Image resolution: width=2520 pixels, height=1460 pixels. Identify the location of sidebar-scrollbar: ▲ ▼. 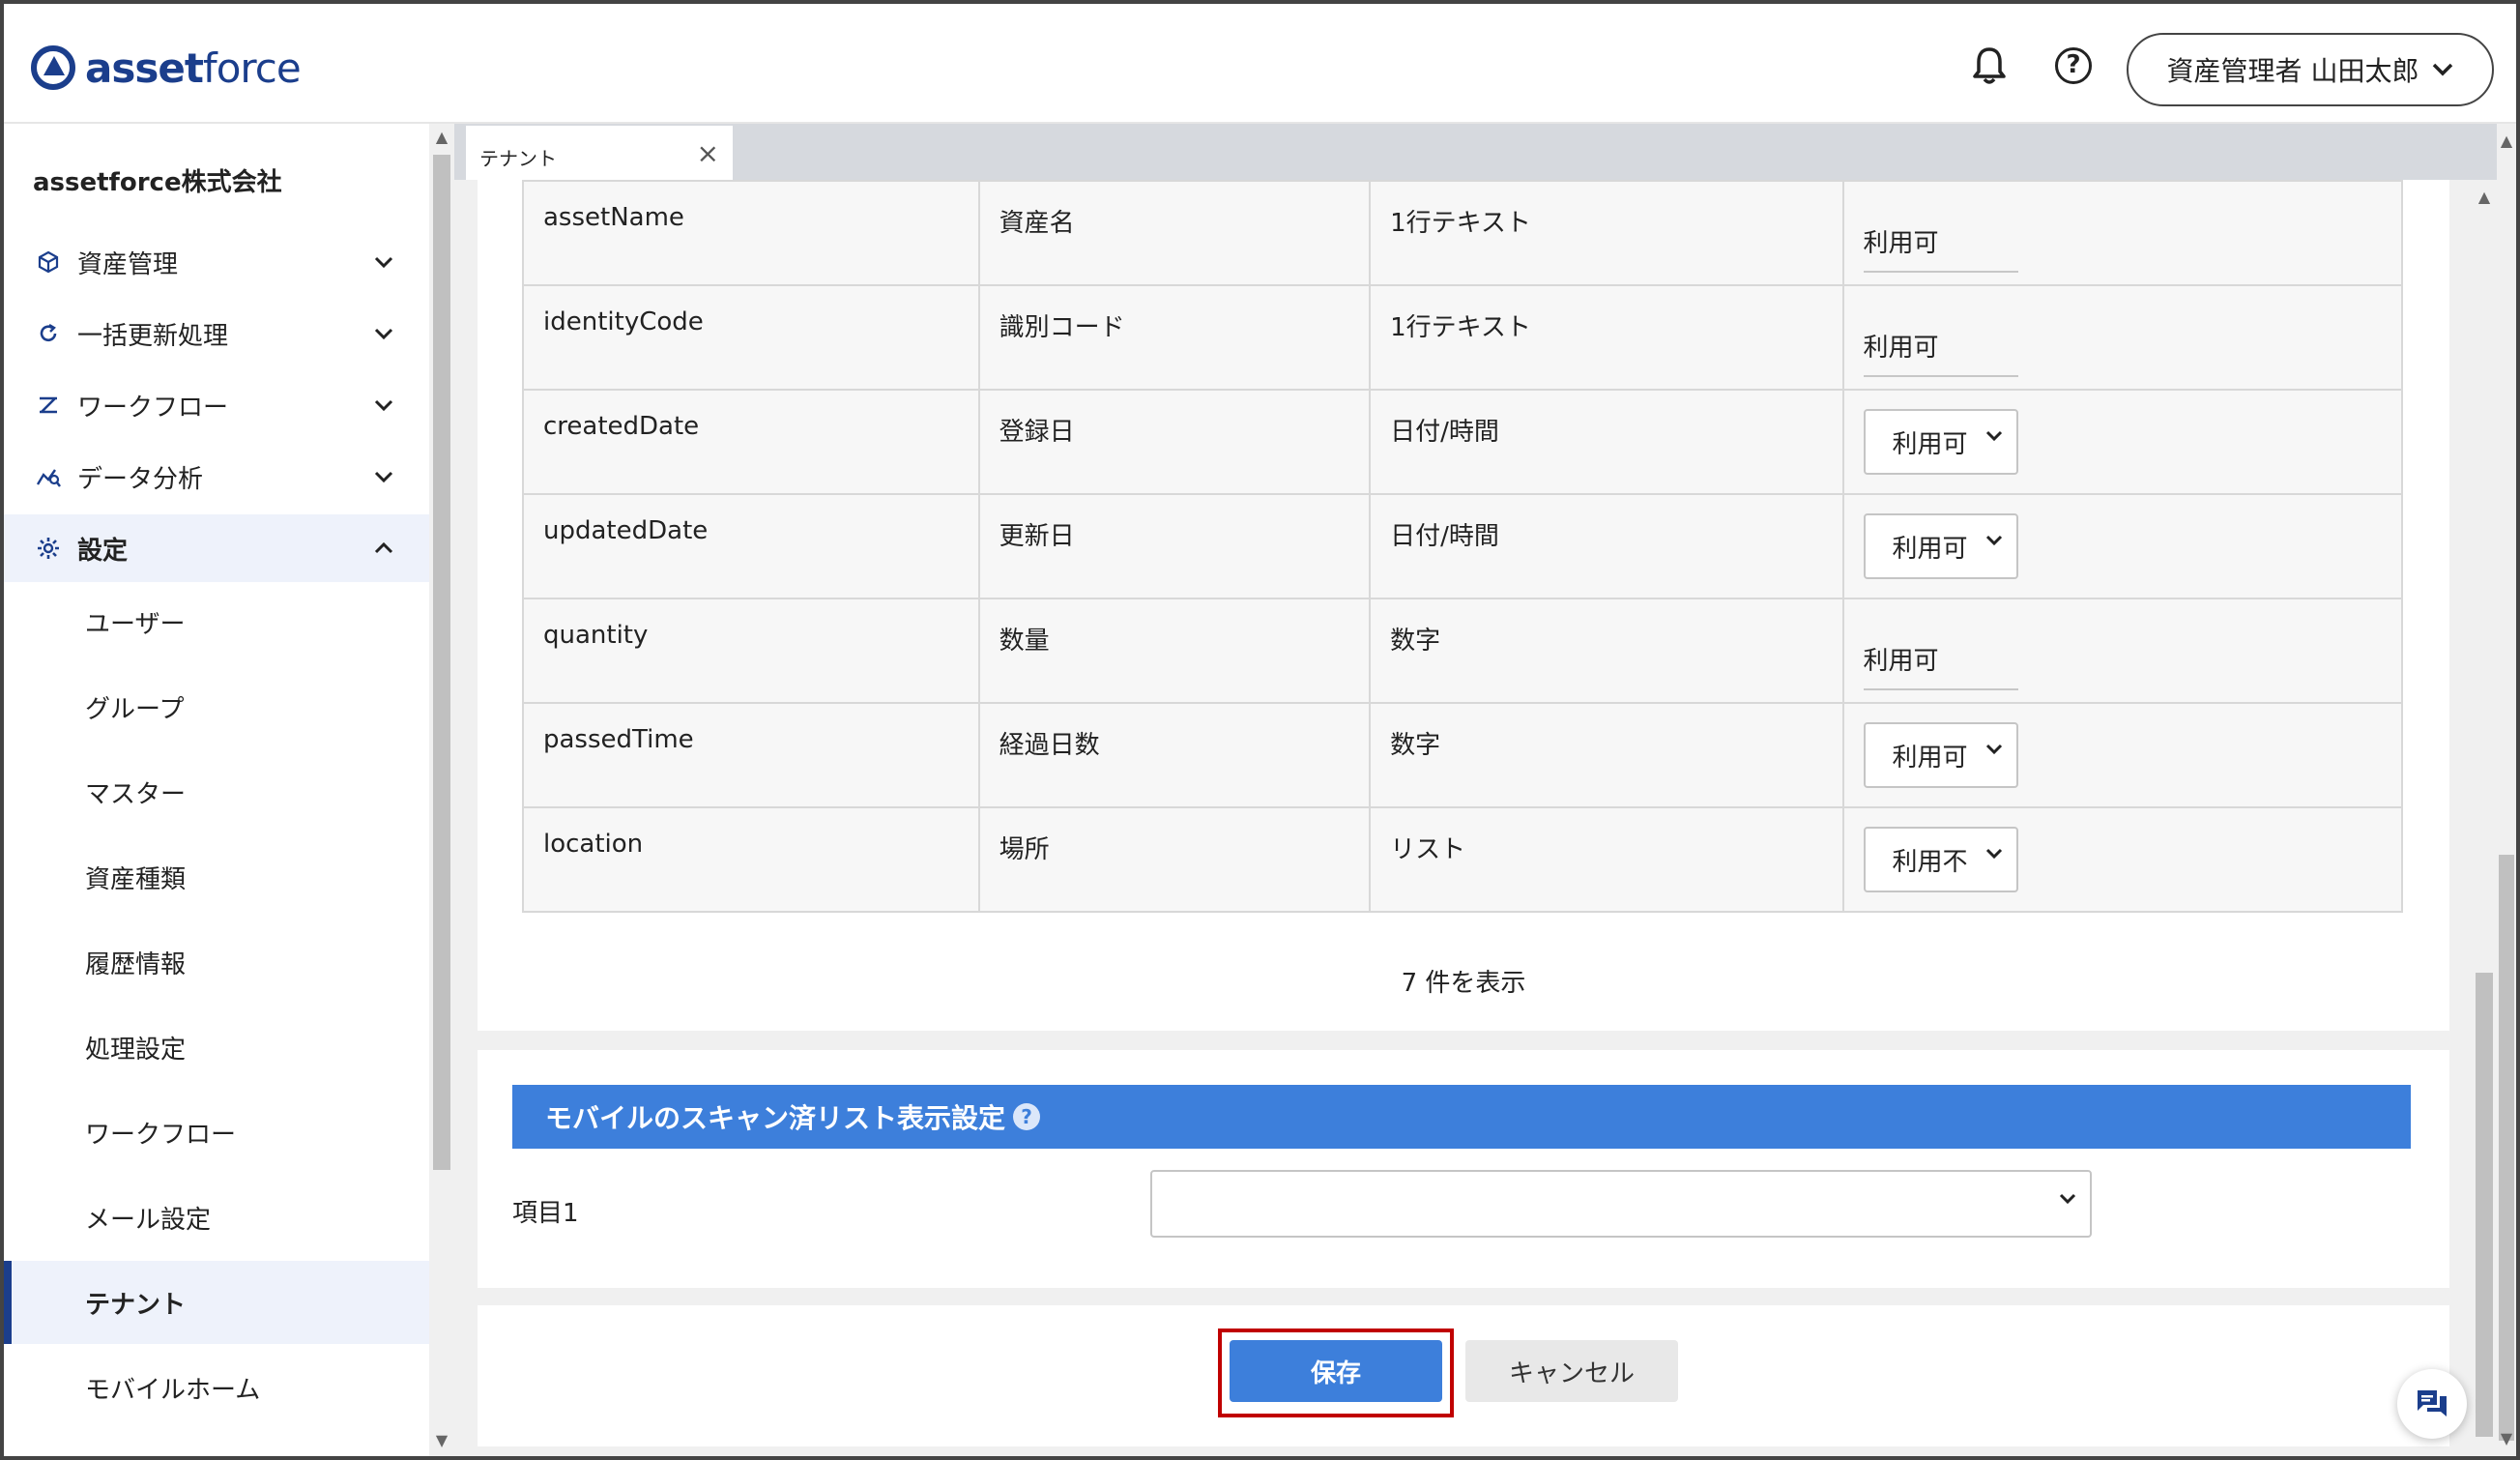
(442, 790).